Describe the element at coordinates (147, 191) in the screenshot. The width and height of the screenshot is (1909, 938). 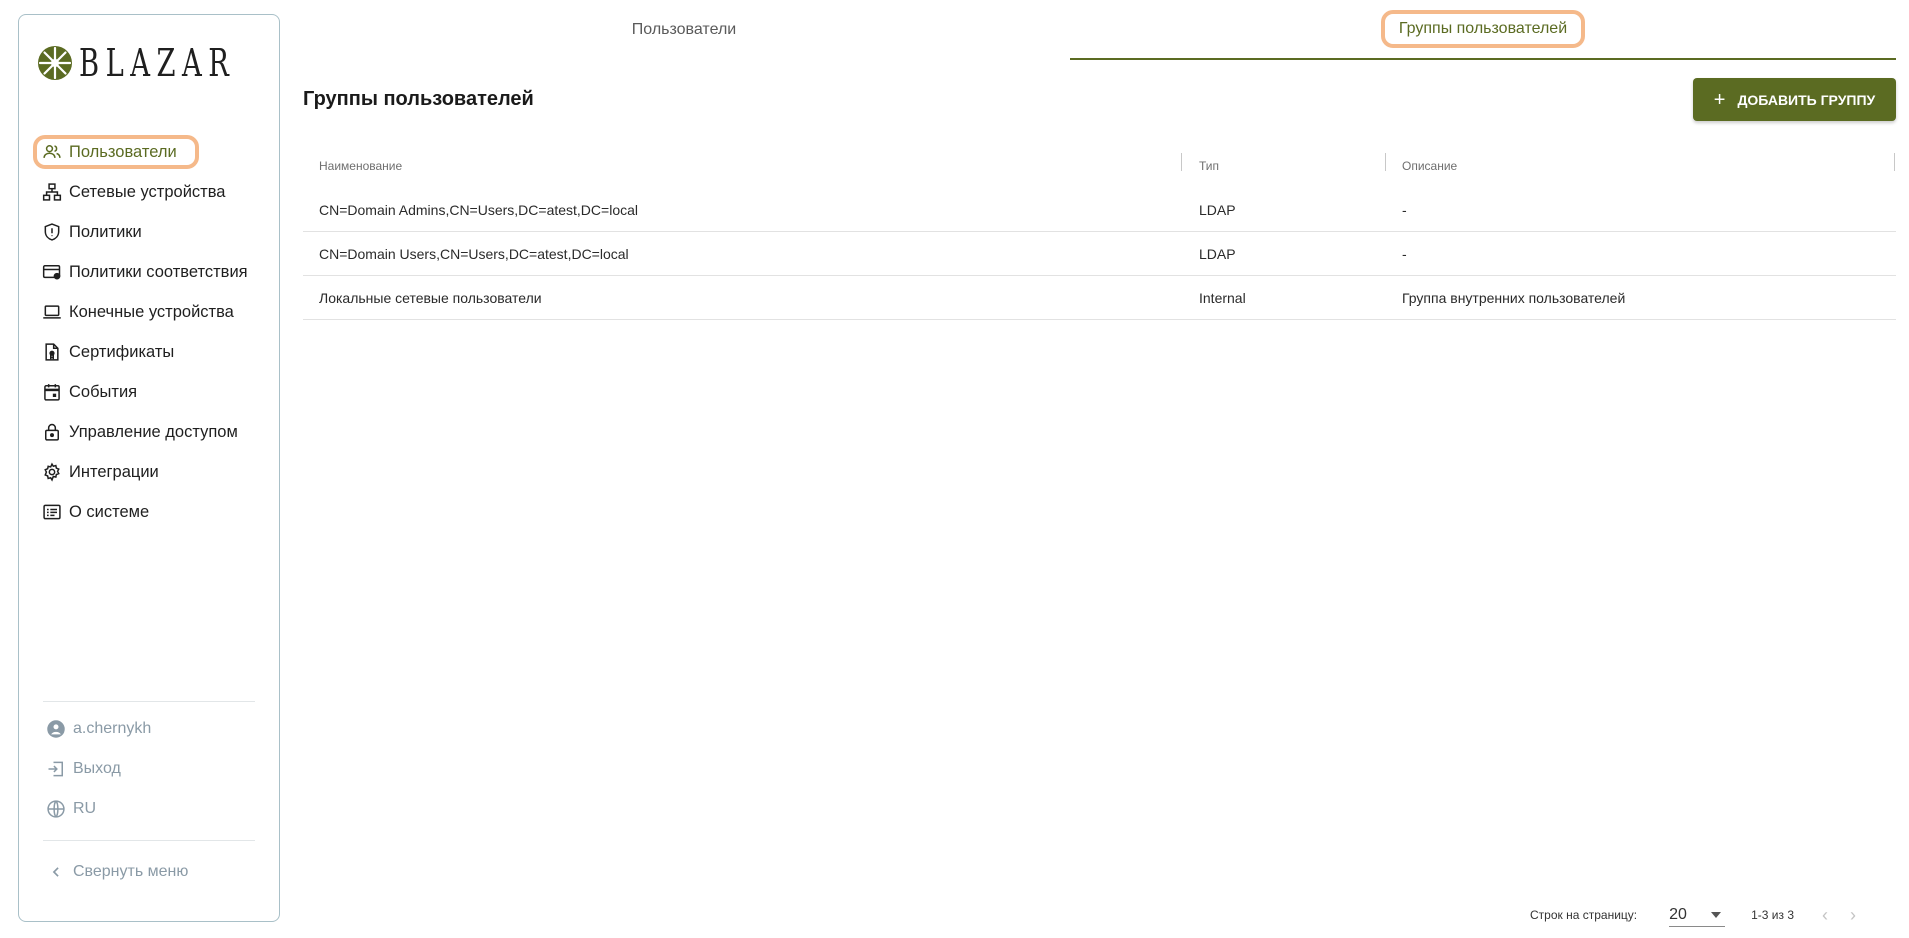
I see `sidebar-item-label: Сетевые устройства` at that location.